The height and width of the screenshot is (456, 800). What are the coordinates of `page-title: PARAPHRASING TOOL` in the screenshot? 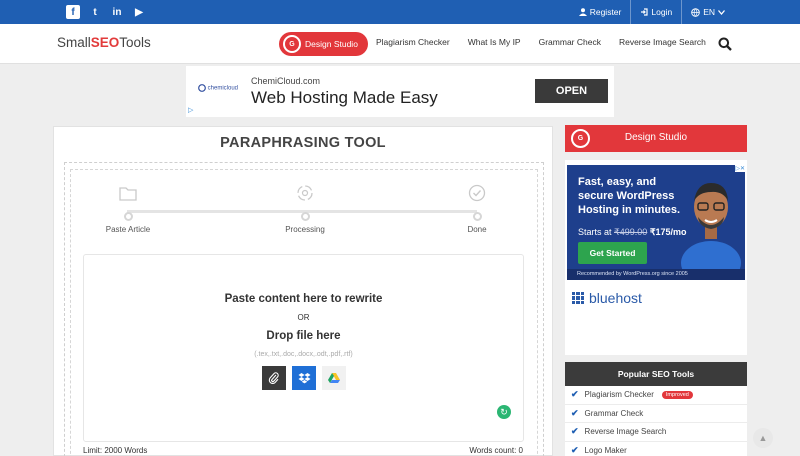 It's located at (303, 143).